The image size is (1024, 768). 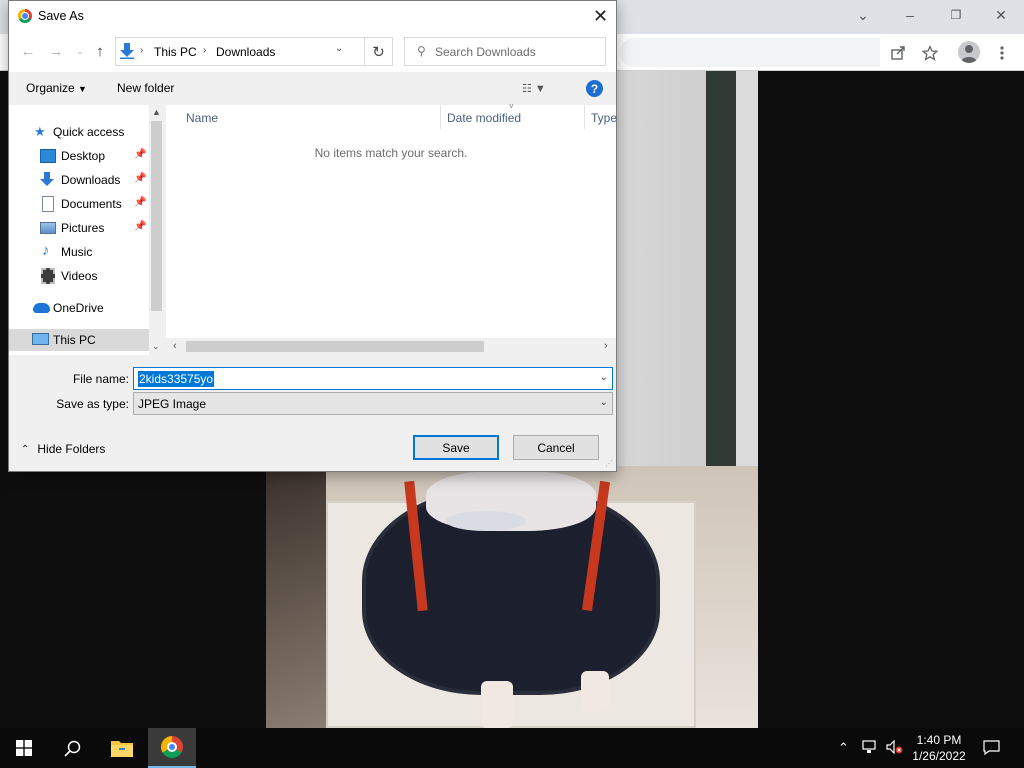 What do you see at coordinates (142, 50) in the screenshot?
I see `chevron-right-icon: ›` at bounding box center [142, 50].